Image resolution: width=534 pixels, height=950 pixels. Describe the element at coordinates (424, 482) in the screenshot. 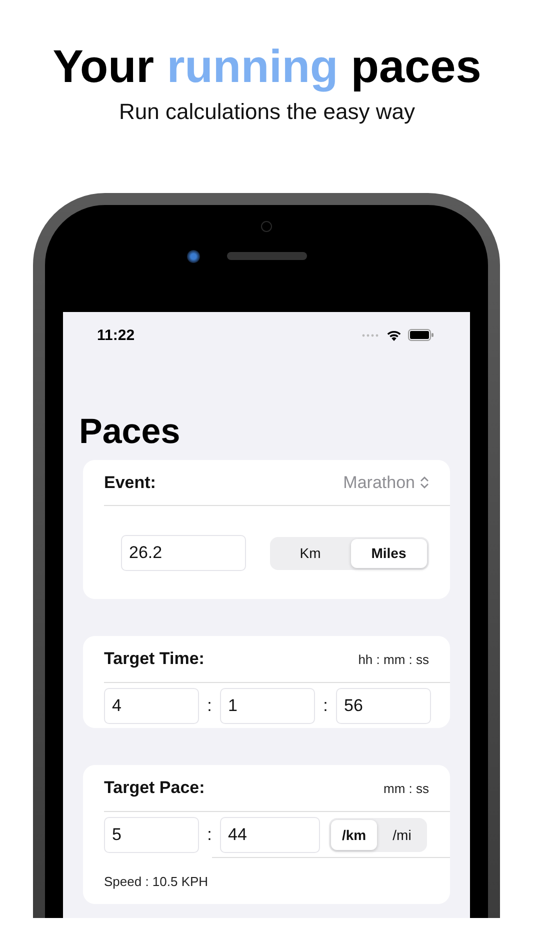

I see `chevron-updown-icon` at that location.